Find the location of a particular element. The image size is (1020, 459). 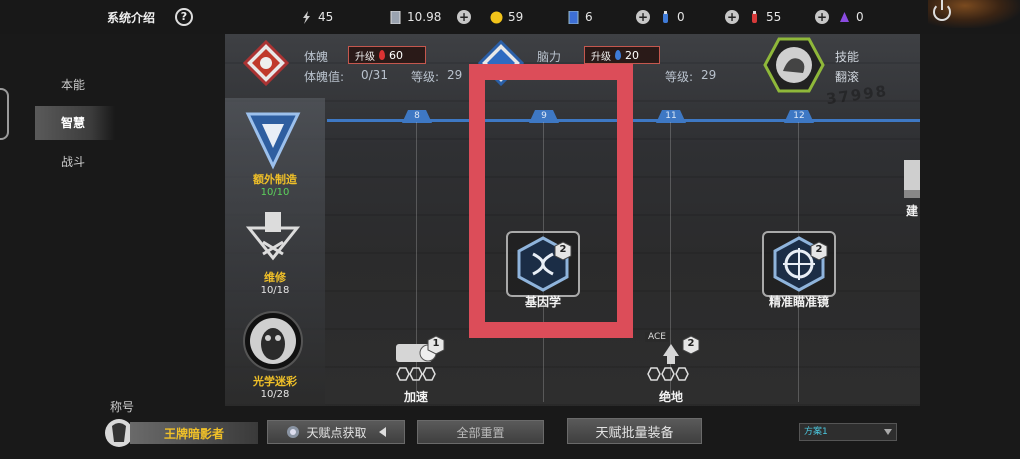

button-label: 天赋点获取 is located at coordinates (336, 432).